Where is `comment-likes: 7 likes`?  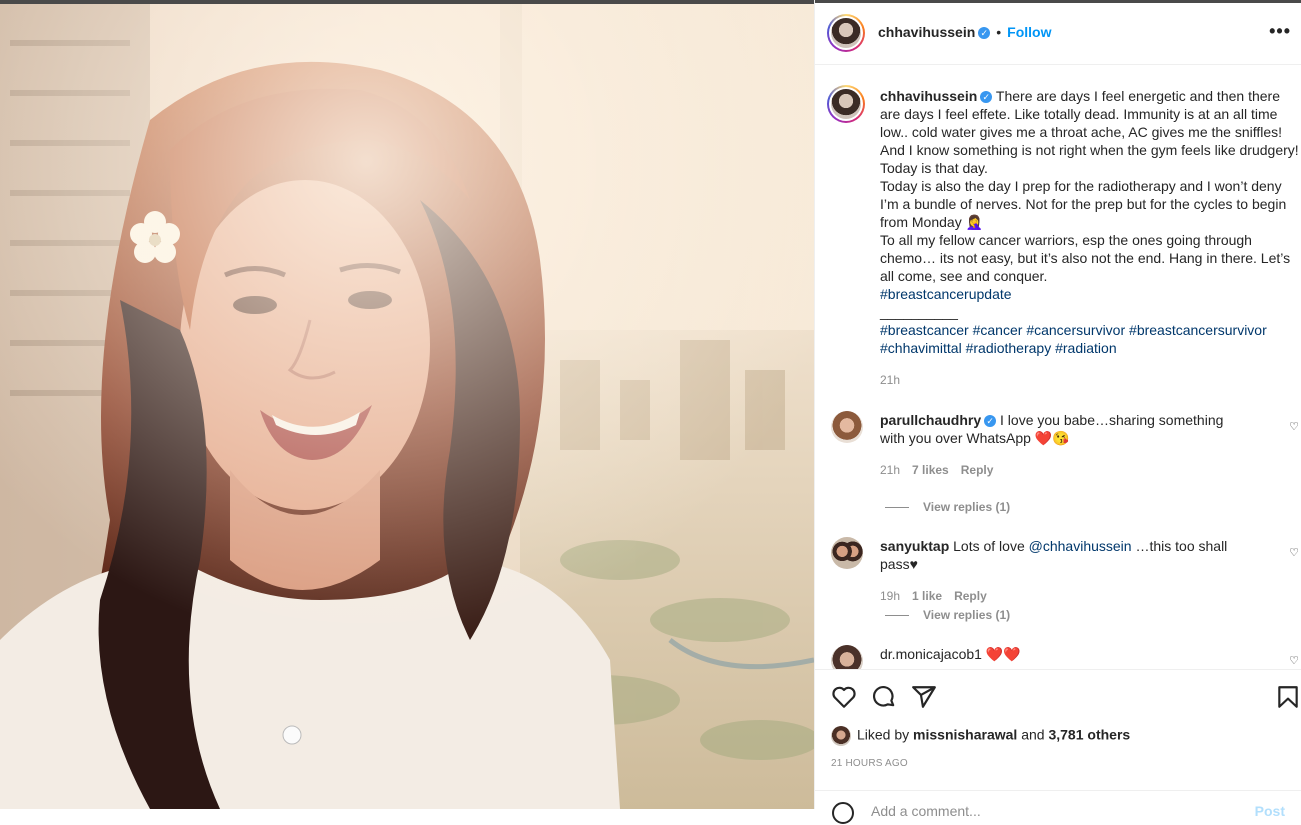 comment-likes: 7 likes is located at coordinates (930, 470).